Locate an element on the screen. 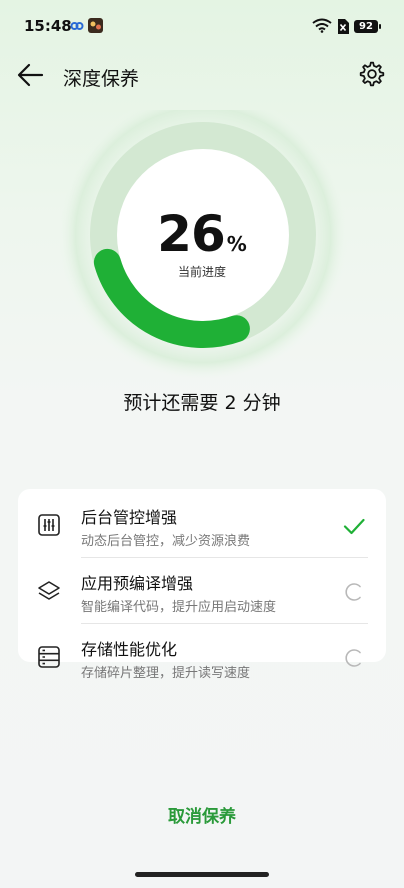  task-name: 存储性能优化 is located at coordinates (129, 649).